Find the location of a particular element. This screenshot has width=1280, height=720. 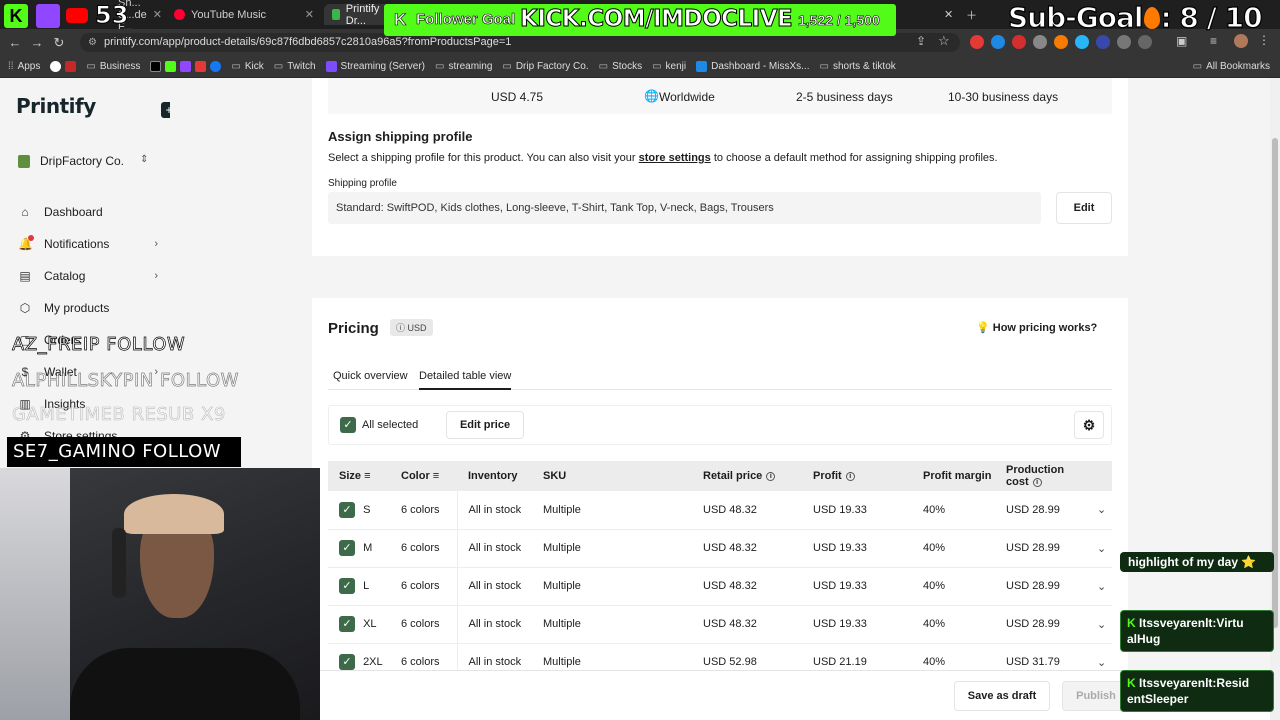

column-header-size: Size ≡ is located at coordinates (359, 476).